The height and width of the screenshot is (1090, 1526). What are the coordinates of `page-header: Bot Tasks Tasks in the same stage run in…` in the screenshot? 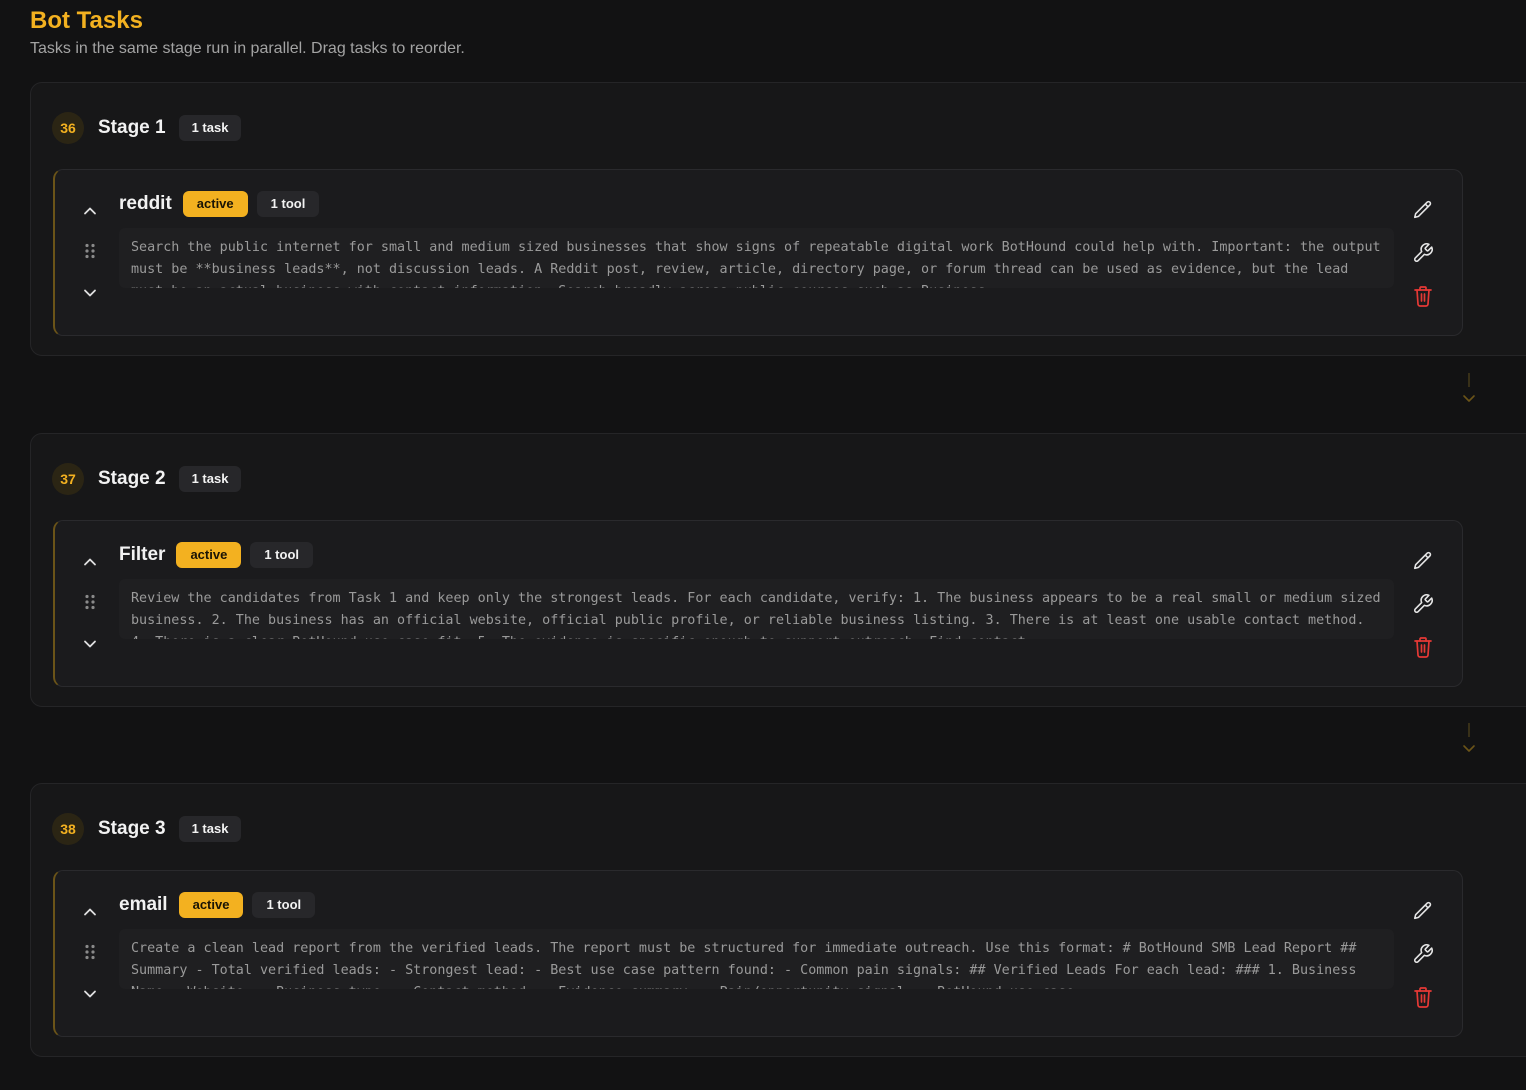 It's located at (247, 33).